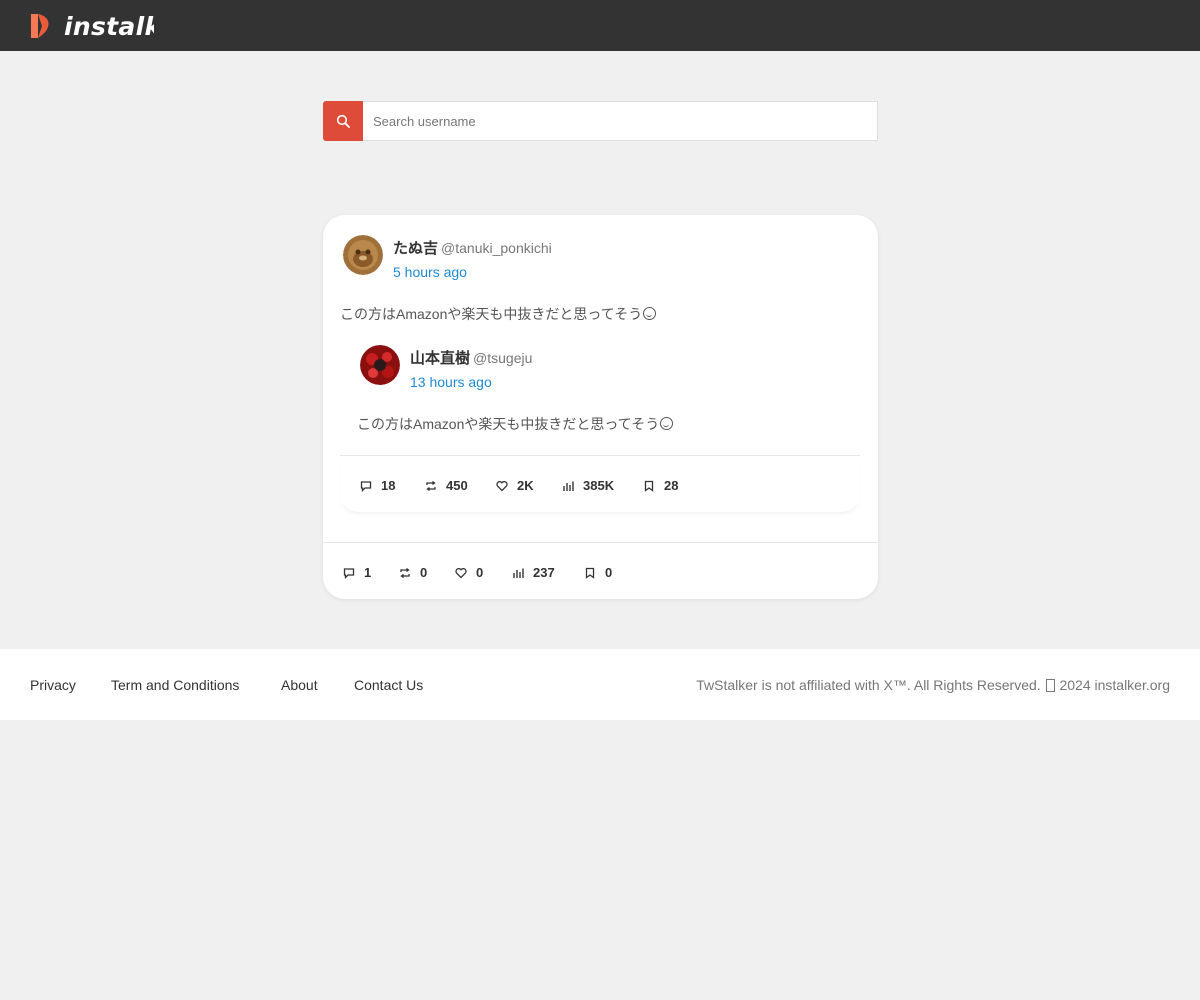 The width and height of the screenshot is (1200, 1000). What do you see at coordinates (609, 572) in the screenshot?
I see `bookmark-count: 0` at bounding box center [609, 572].